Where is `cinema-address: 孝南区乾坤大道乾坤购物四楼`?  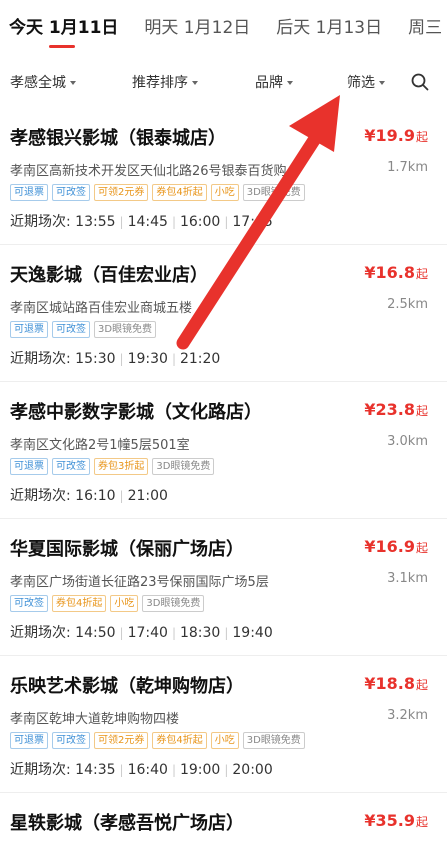 cinema-address: 孝南区乾坤大道乾坤购物四楼 is located at coordinates (95, 719).